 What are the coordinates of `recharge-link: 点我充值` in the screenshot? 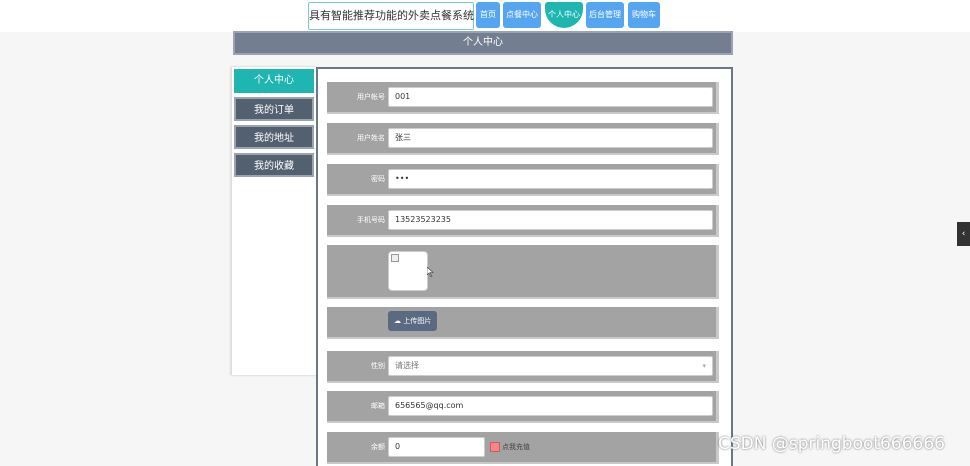 It's located at (510, 447).